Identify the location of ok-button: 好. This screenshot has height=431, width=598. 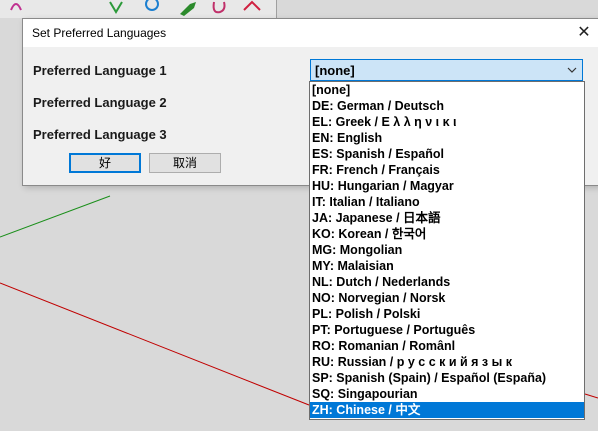
(105, 163).